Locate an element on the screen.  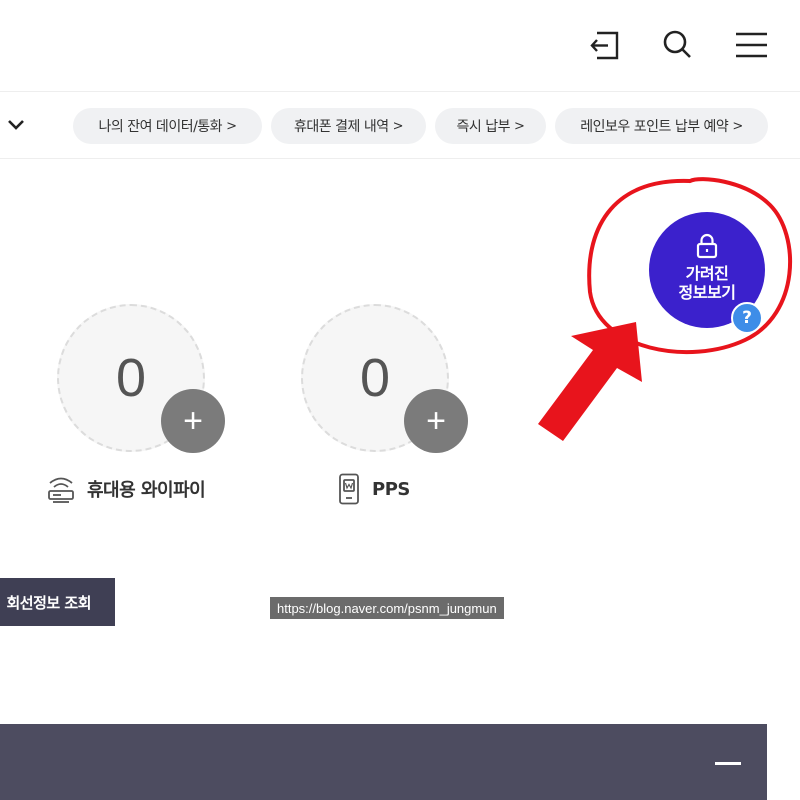
hidden-info-label-line2: 정보보기 is located at coordinates (707, 292).